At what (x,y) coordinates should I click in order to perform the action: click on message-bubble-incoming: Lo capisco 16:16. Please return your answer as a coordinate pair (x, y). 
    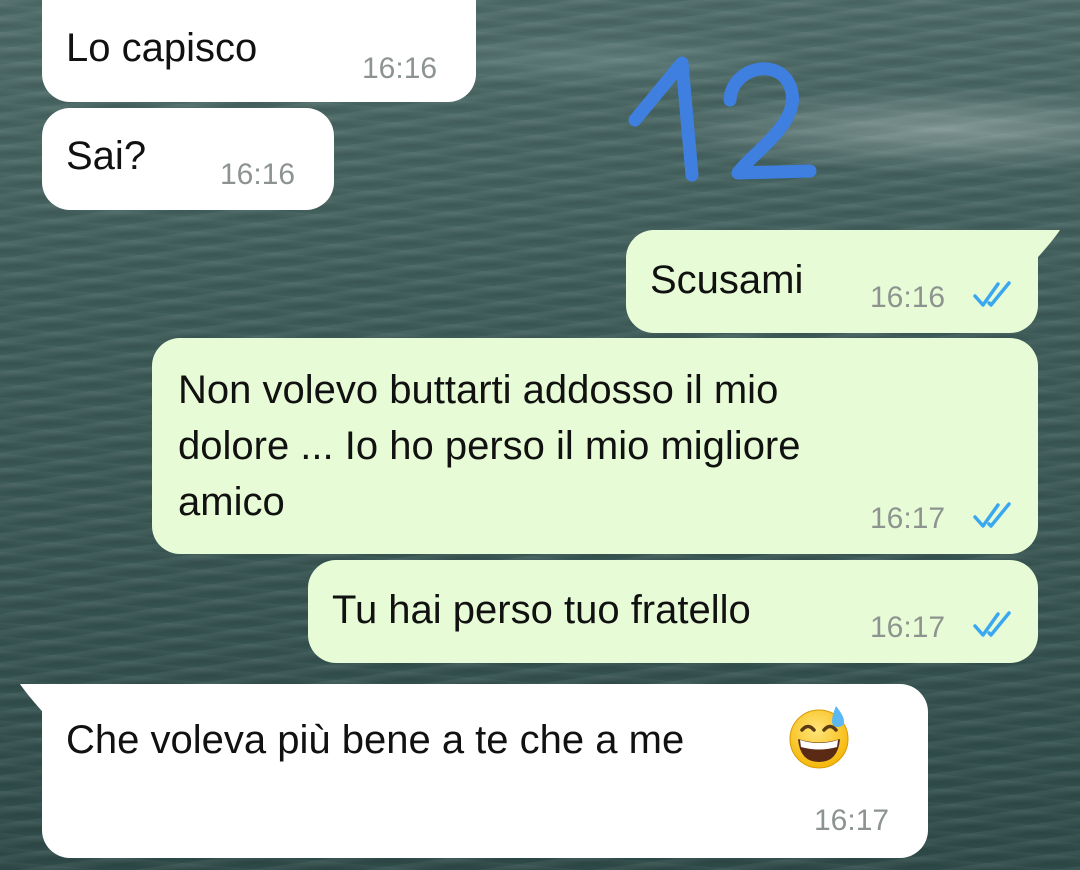
    Looking at the image, I should click on (259, 51).